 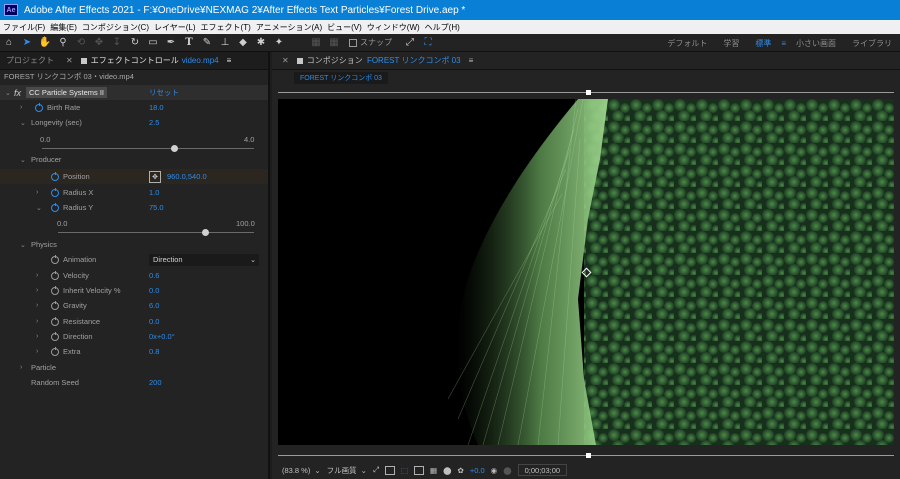 I want to click on prop-radius-y: ⌄ Radius Y 75.0, so click(x=134, y=207).